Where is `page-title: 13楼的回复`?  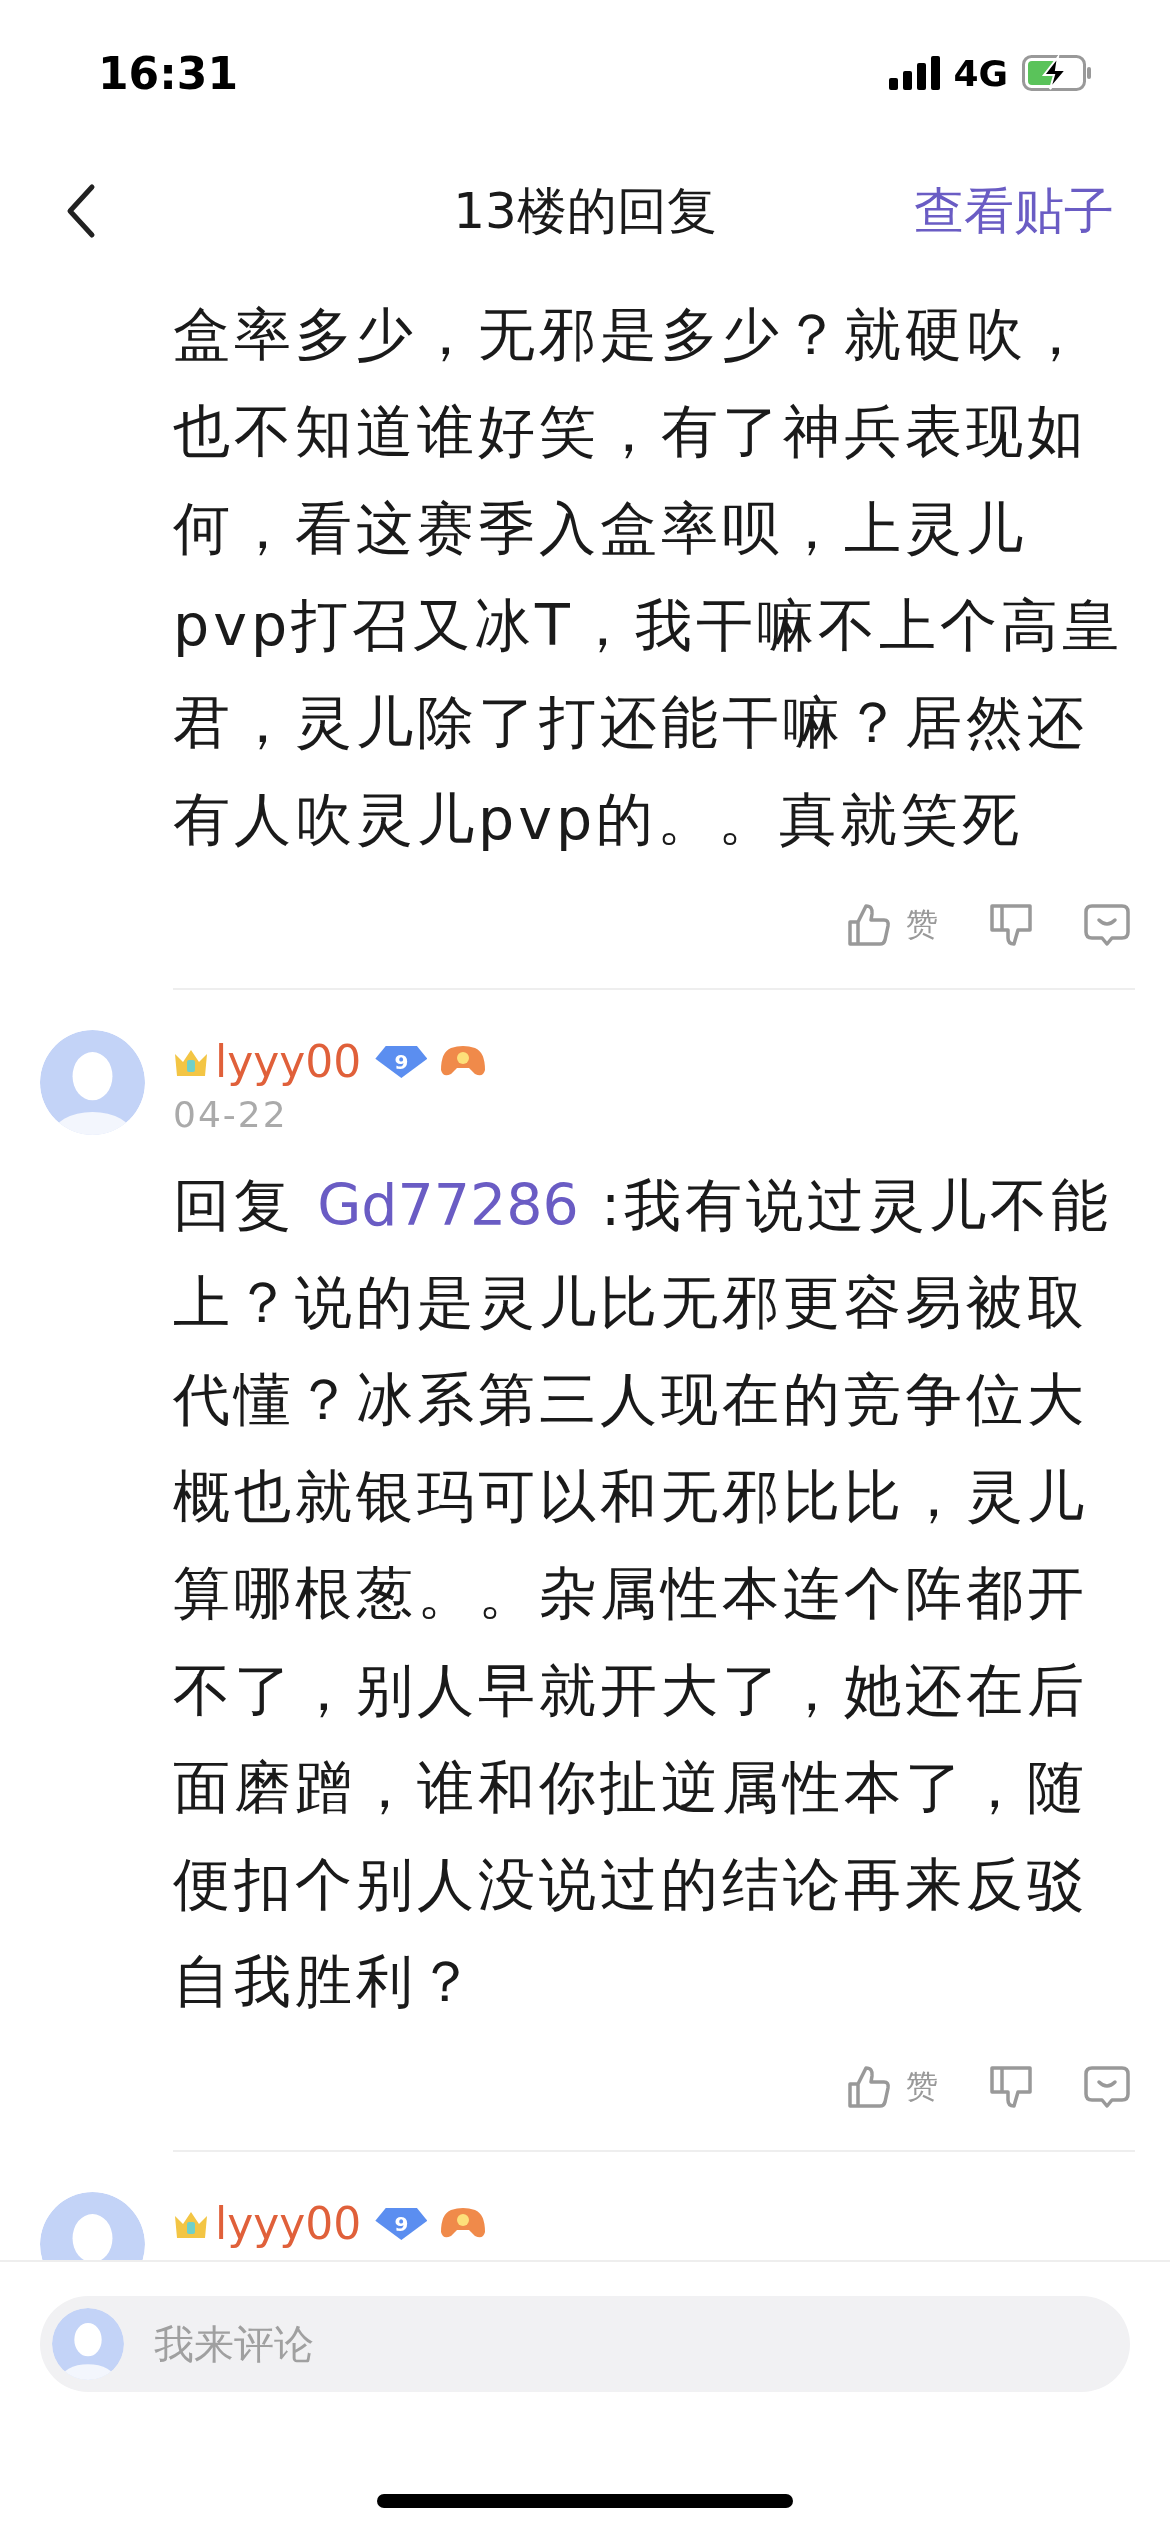
page-title: 13楼的回复 is located at coordinates (585, 210).